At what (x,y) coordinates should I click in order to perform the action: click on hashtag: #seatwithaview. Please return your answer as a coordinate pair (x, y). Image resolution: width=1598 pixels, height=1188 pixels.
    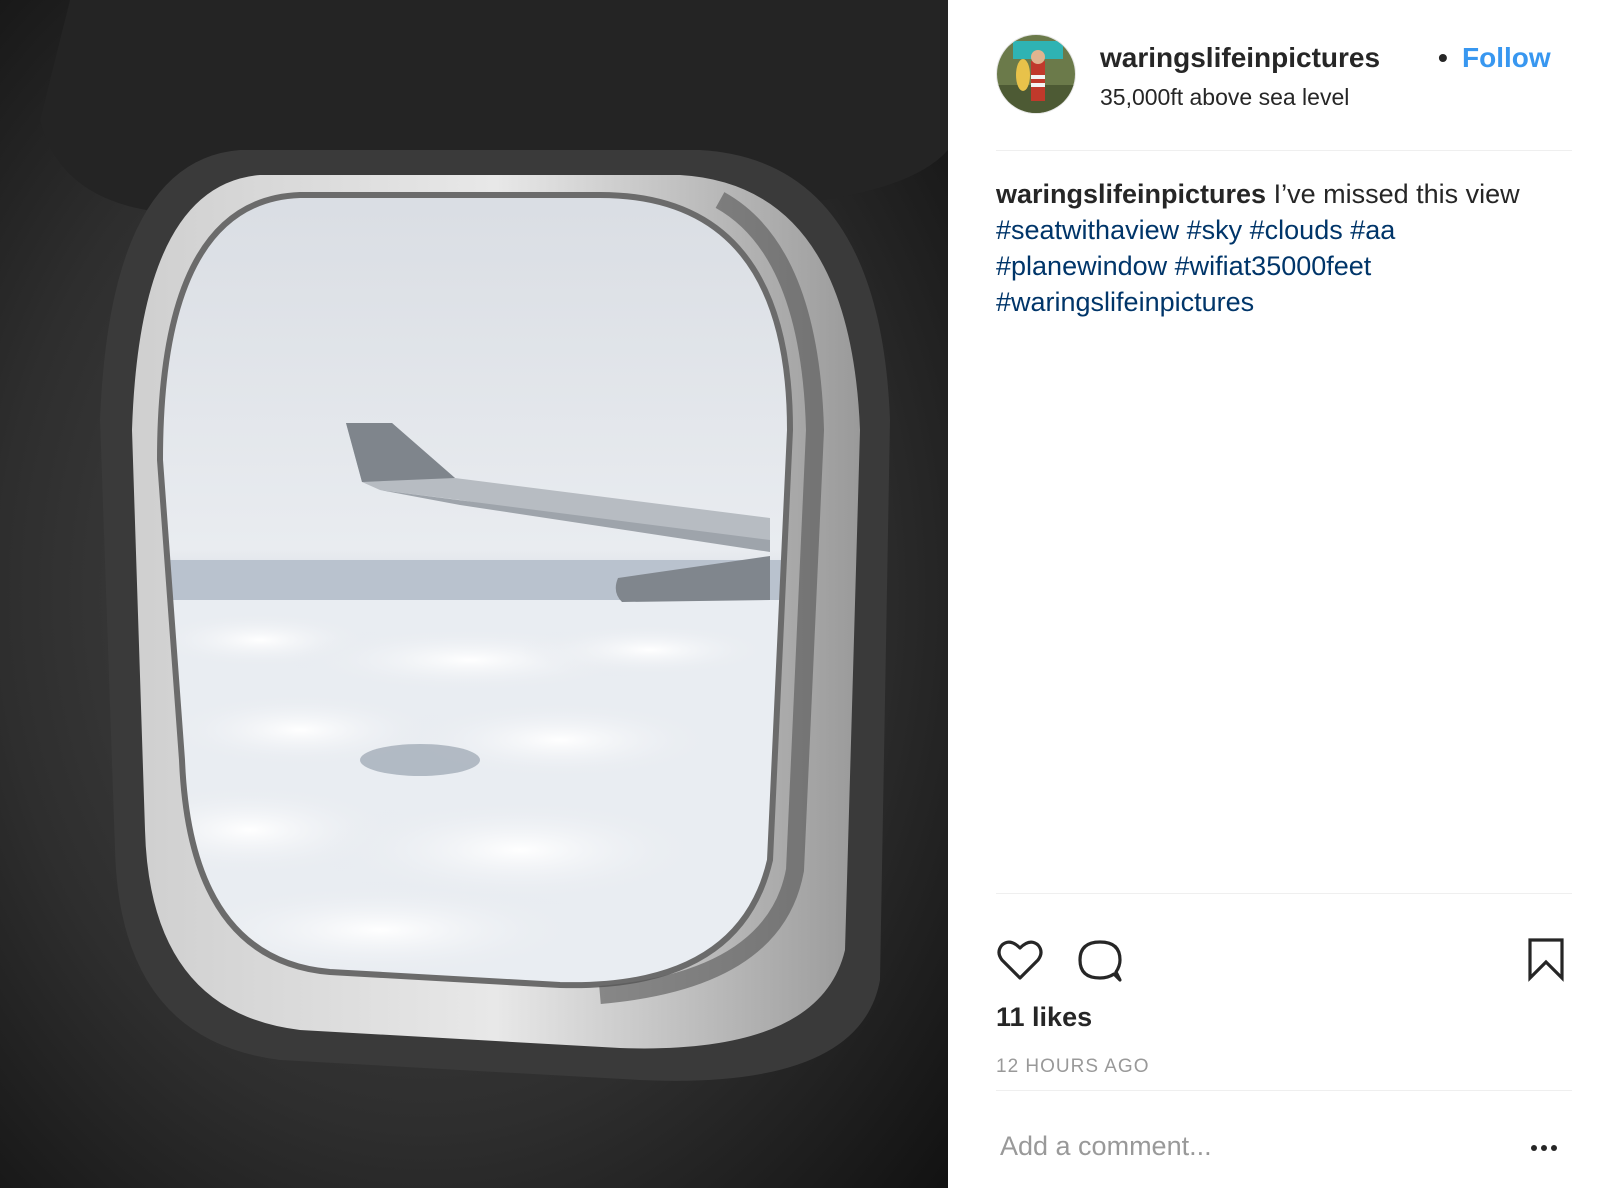
    Looking at the image, I should click on (1087, 230).